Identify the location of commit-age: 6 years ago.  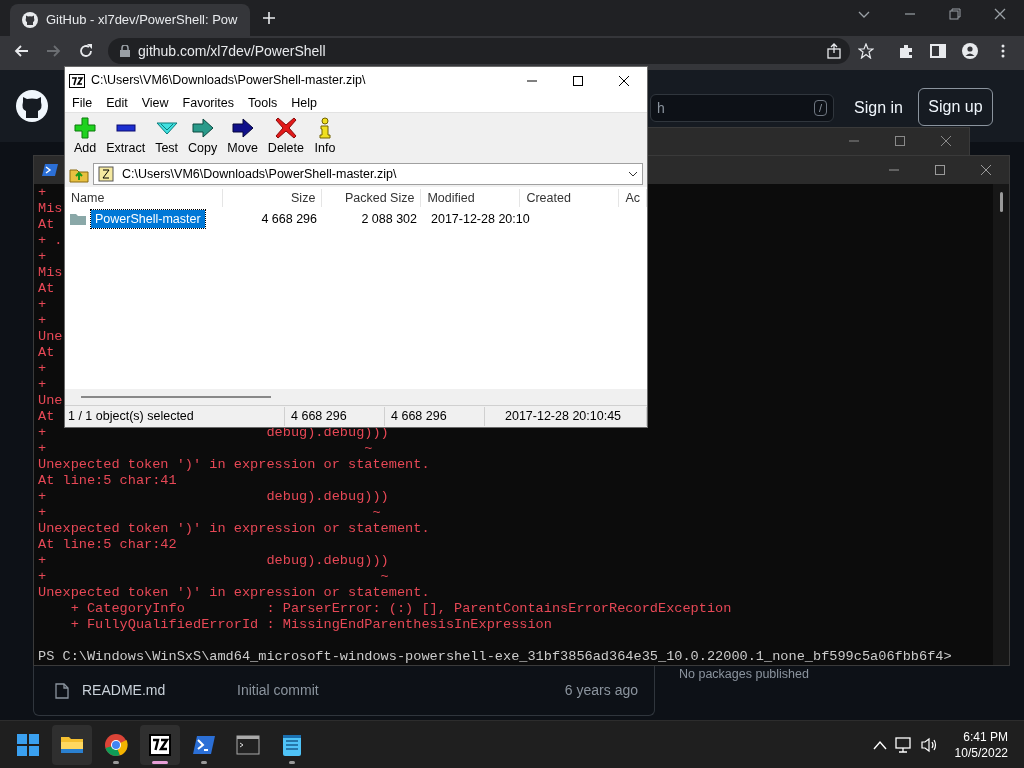
(601, 690).